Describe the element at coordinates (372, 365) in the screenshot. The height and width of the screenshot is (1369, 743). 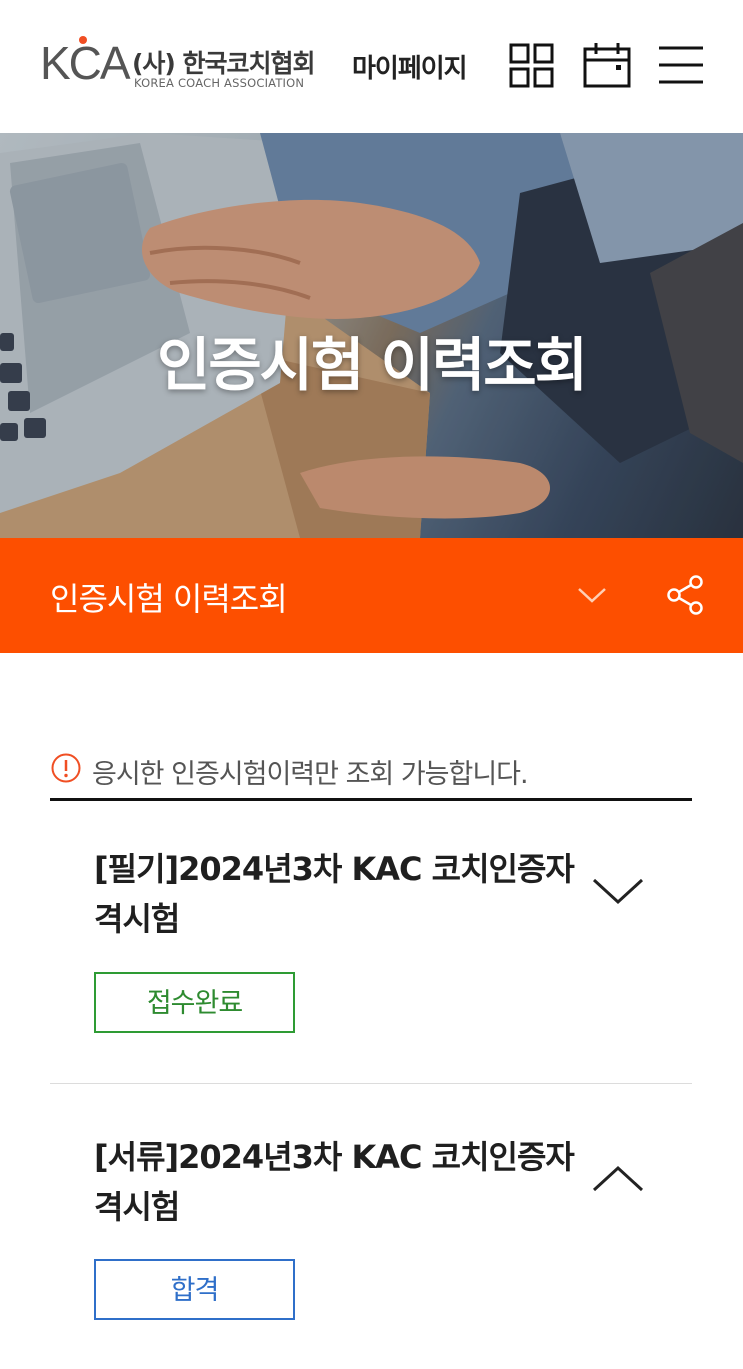
I see `hero-title: 인증시험 이력조회` at that location.